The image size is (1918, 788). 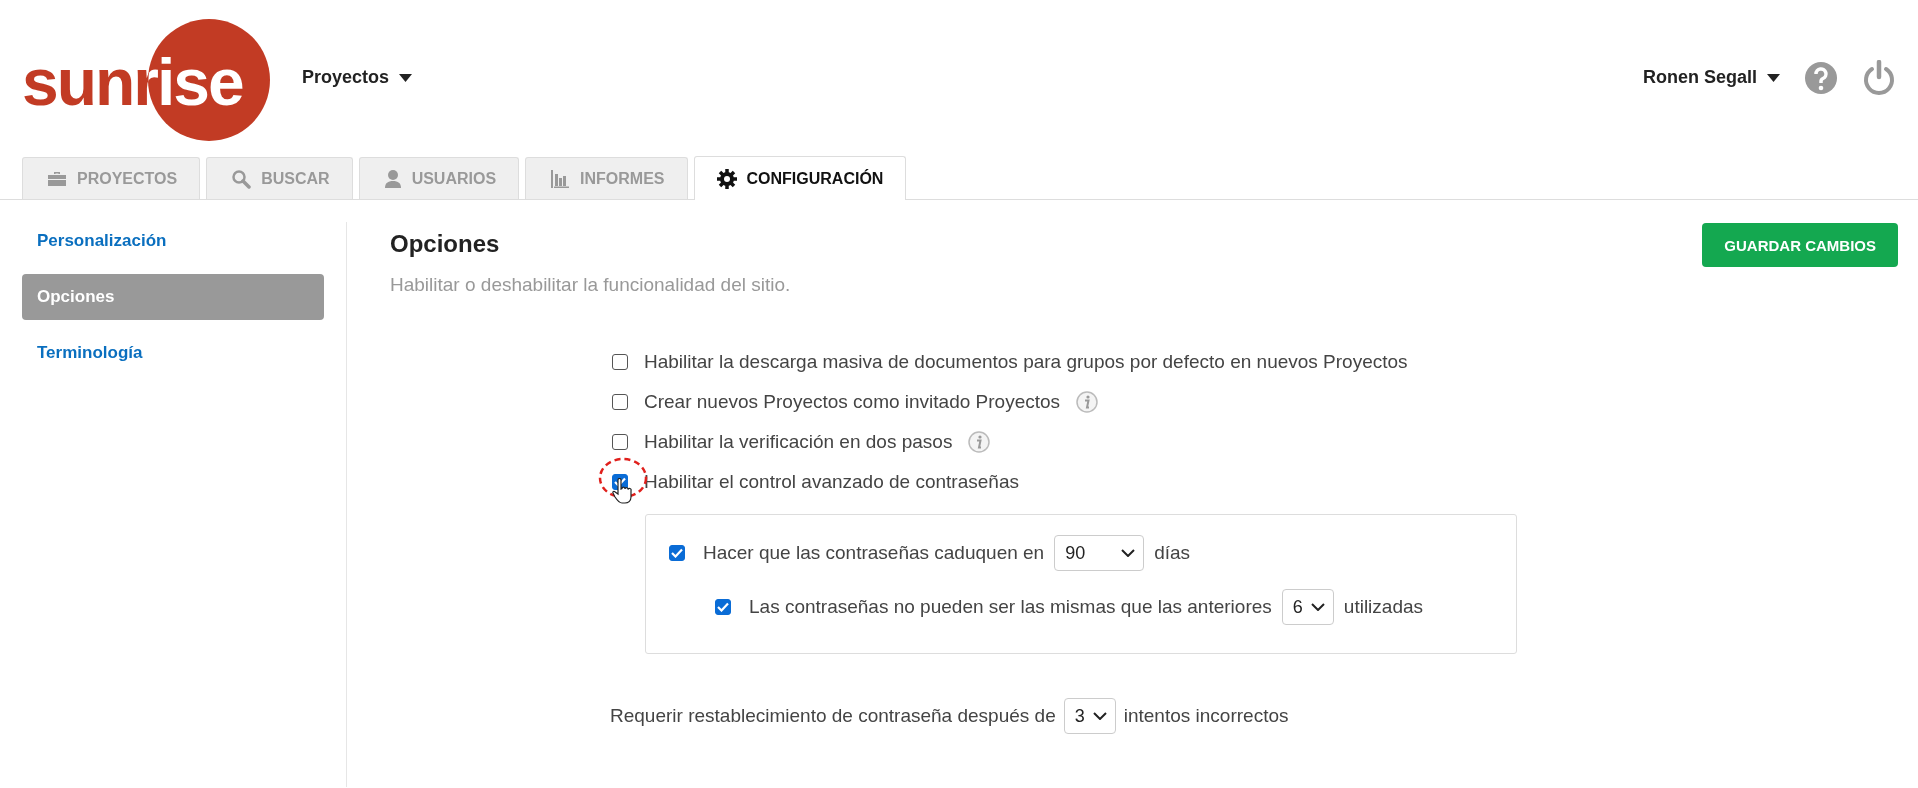 I want to click on projects-menu: Proyectos, so click(x=357, y=77).